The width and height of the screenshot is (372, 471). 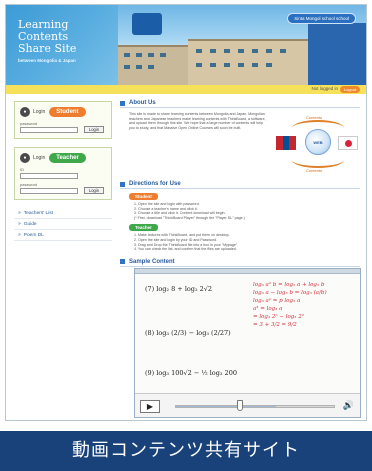 I want to click on play-icon: ▶, so click(x=150, y=406).